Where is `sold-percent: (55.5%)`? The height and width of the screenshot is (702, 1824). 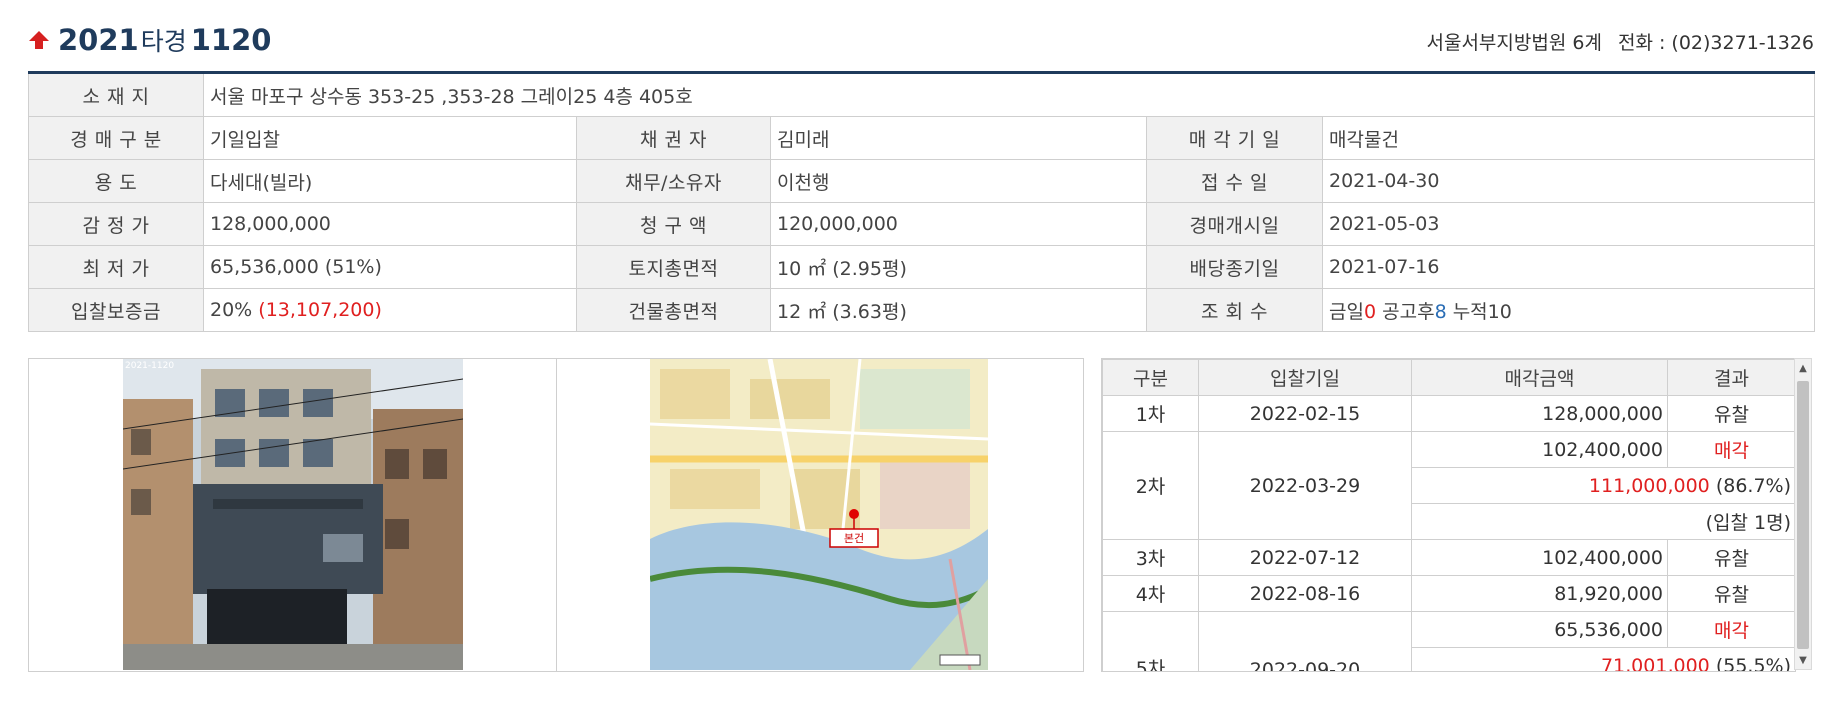
sold-percent: (55.5%) is located at coordinates (1753, 663).